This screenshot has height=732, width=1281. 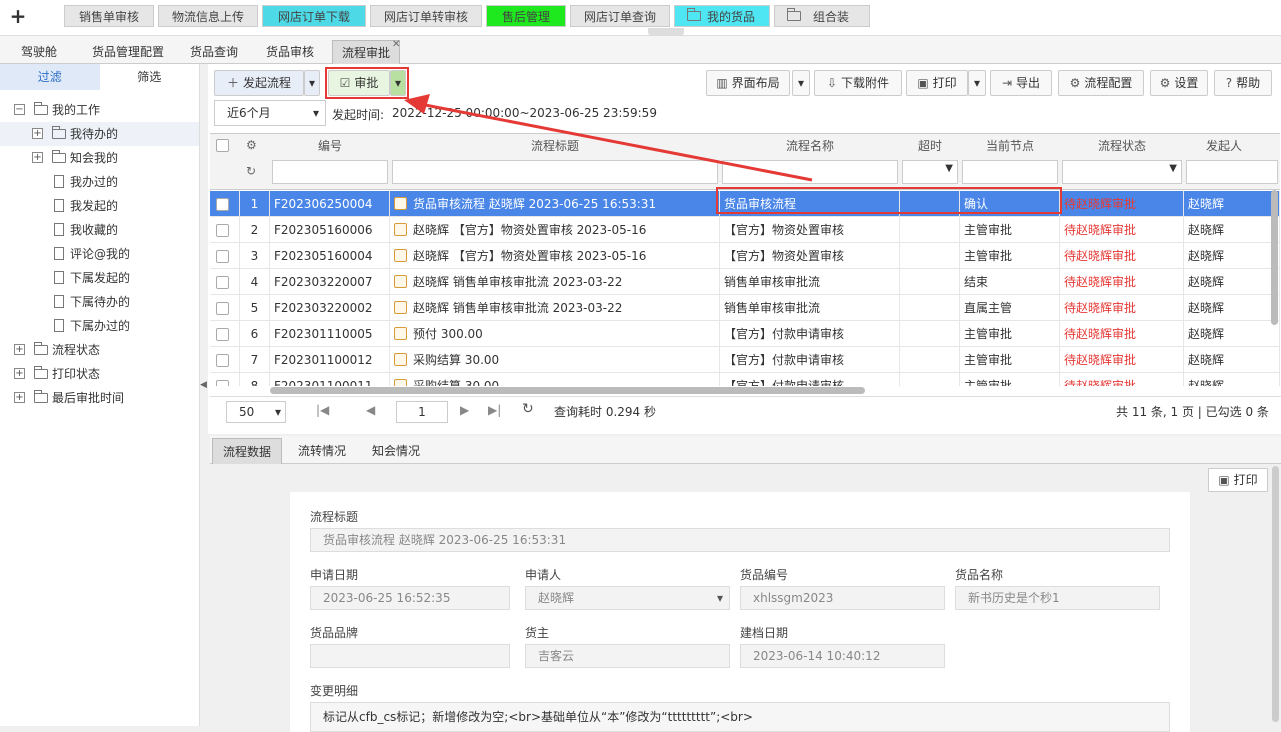 What do you see at coordinates (842, 656) in the screenshot?
I see `created-field: 2023-06-14 10:40:12` at bounding box center [842, 656].